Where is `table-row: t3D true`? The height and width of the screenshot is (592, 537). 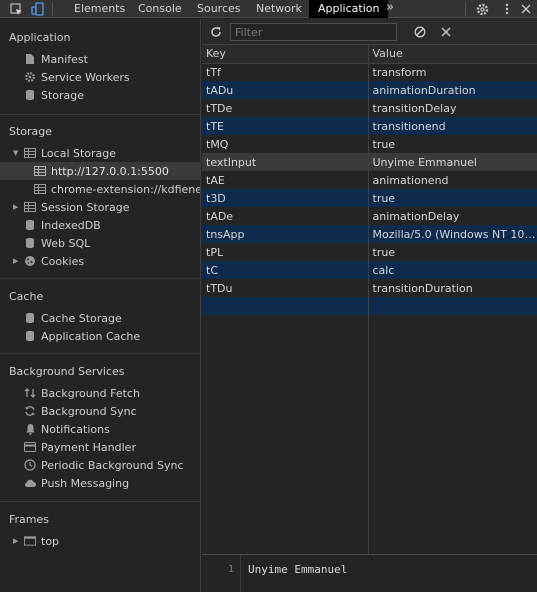
table-row: t3D true is located at coordinates (369, 198).